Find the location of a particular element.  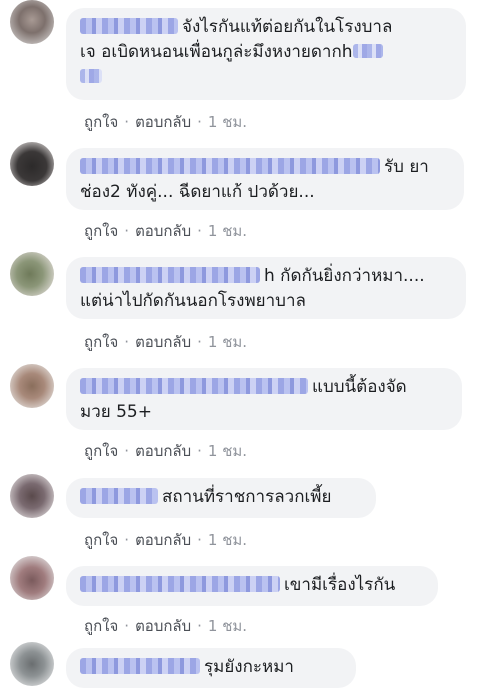

comment-text: แบบนี้ต้องจัด is located at coordinates (359, 387).